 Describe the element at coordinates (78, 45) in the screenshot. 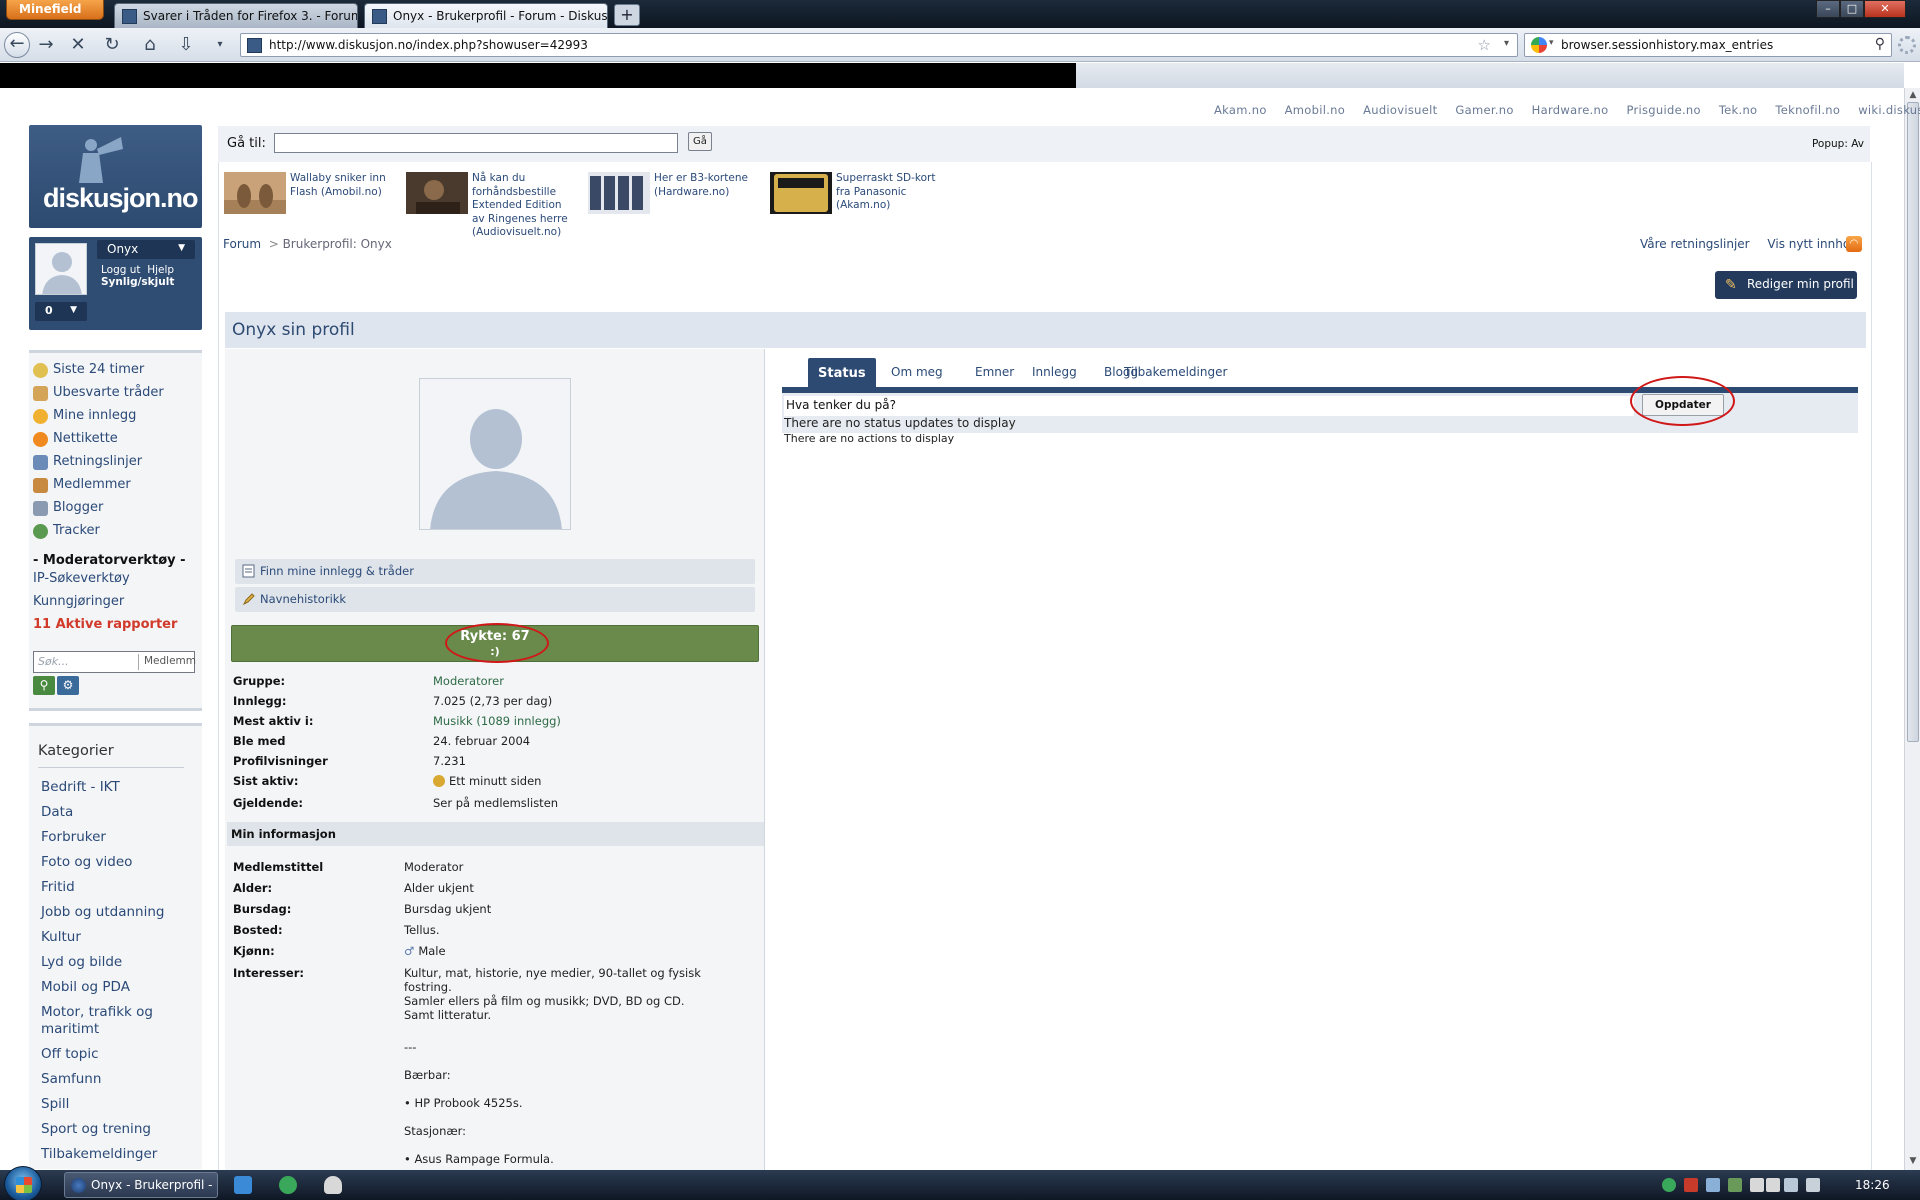

I see `stop-button: ✕` at that location.